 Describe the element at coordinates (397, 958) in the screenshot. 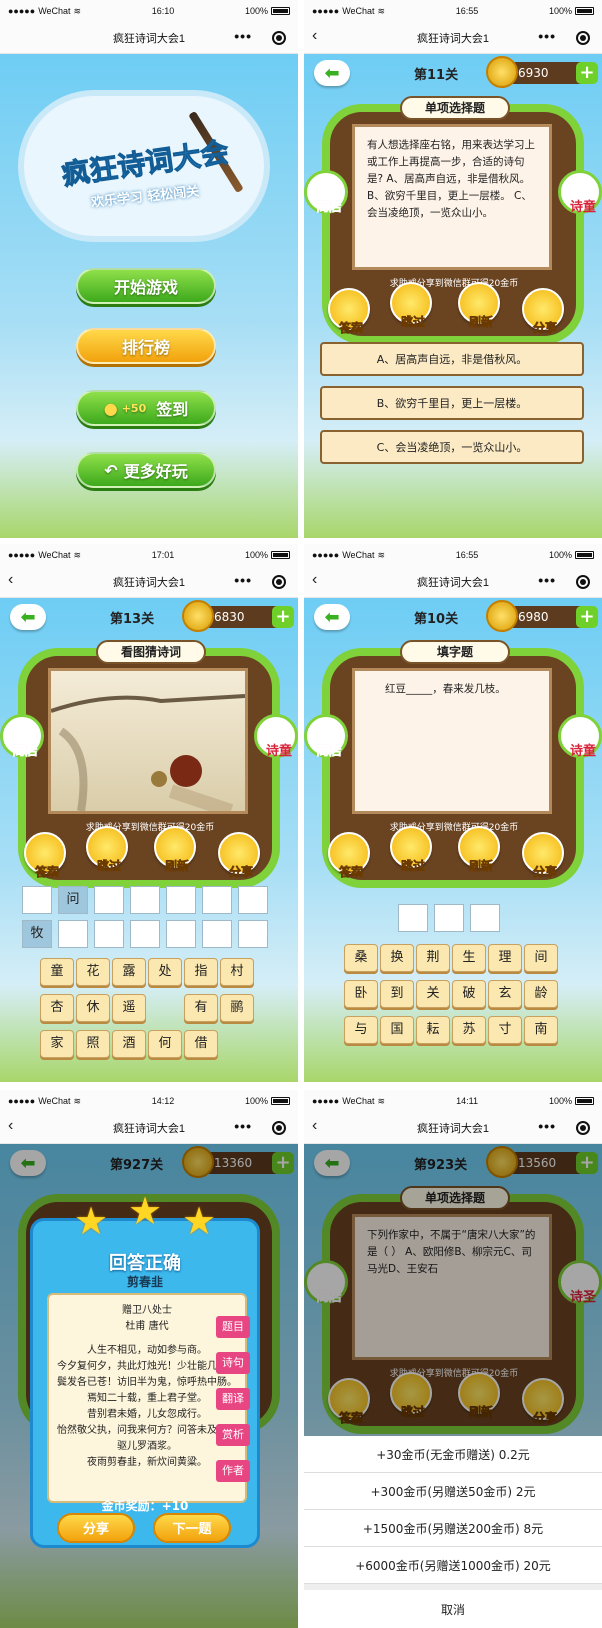

I see `char-key: 换` at that location.